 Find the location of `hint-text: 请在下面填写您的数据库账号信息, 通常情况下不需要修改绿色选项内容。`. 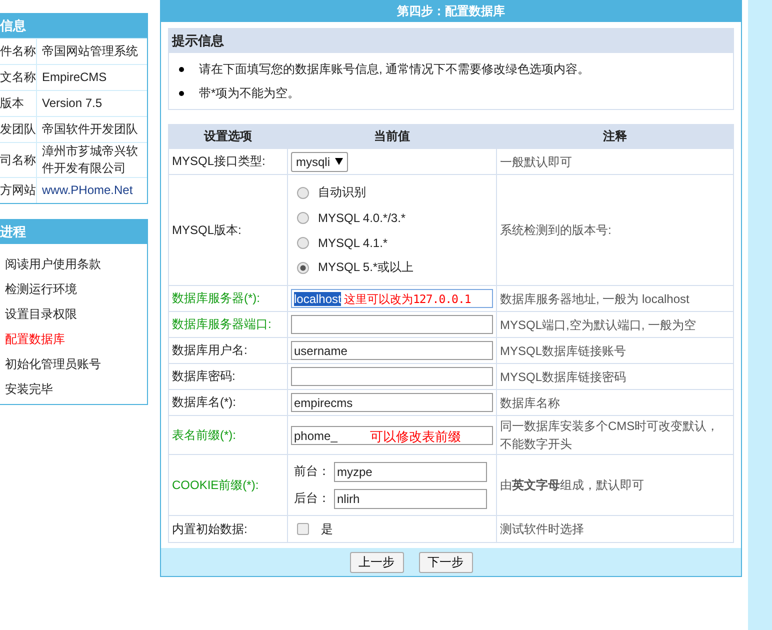

hint-text: 请在下面填写您的数据库账号信息, 通常情况下不需要修改绿色选项内容。 is located at coordinates (394, 69).